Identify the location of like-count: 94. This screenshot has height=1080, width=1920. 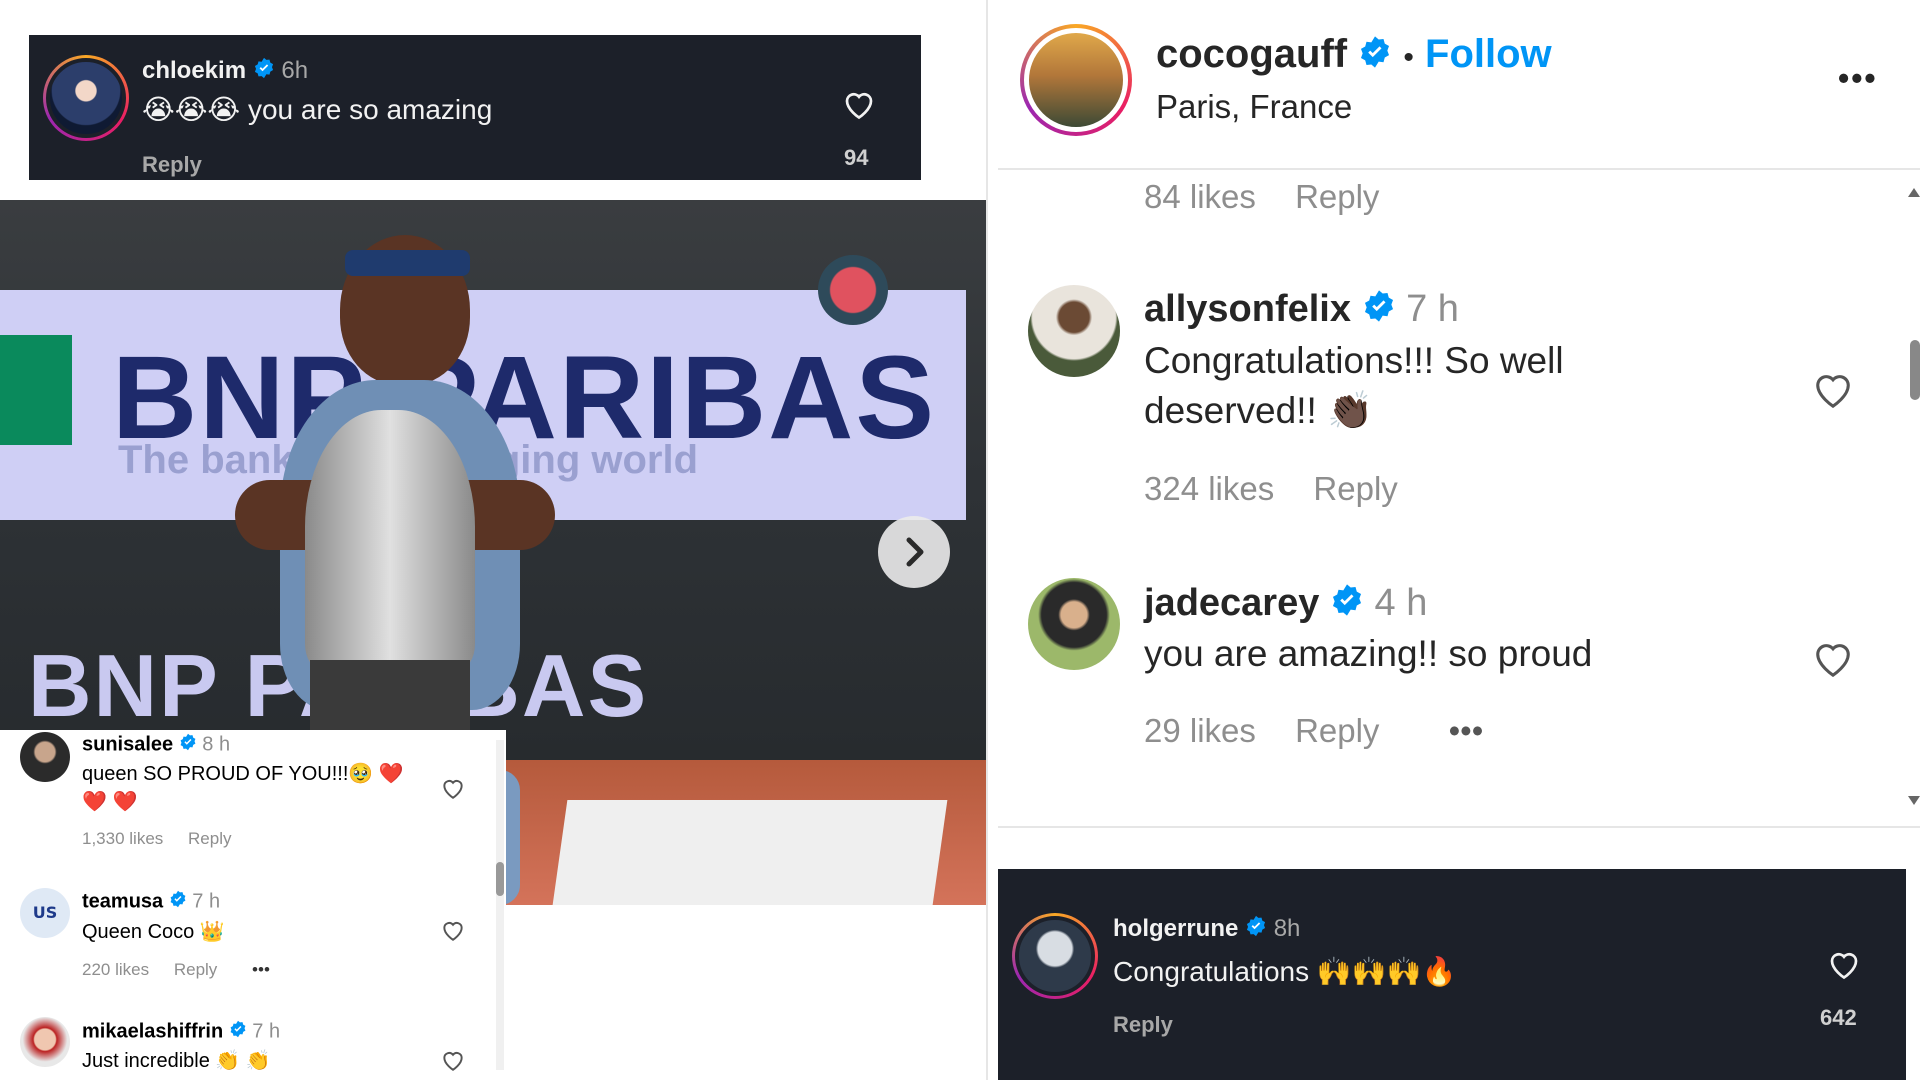
(856, 157).